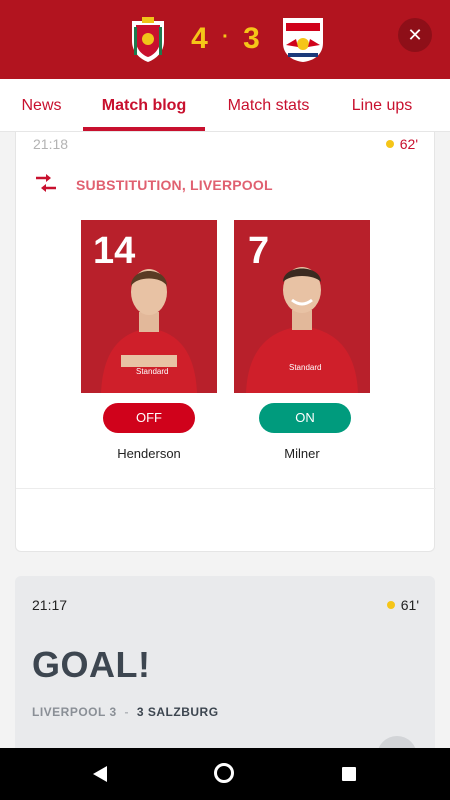 The image size is (450, 800). Describe the element at coordinates (259, 251) in the screenshot. I see `player-number: 7` at that location.